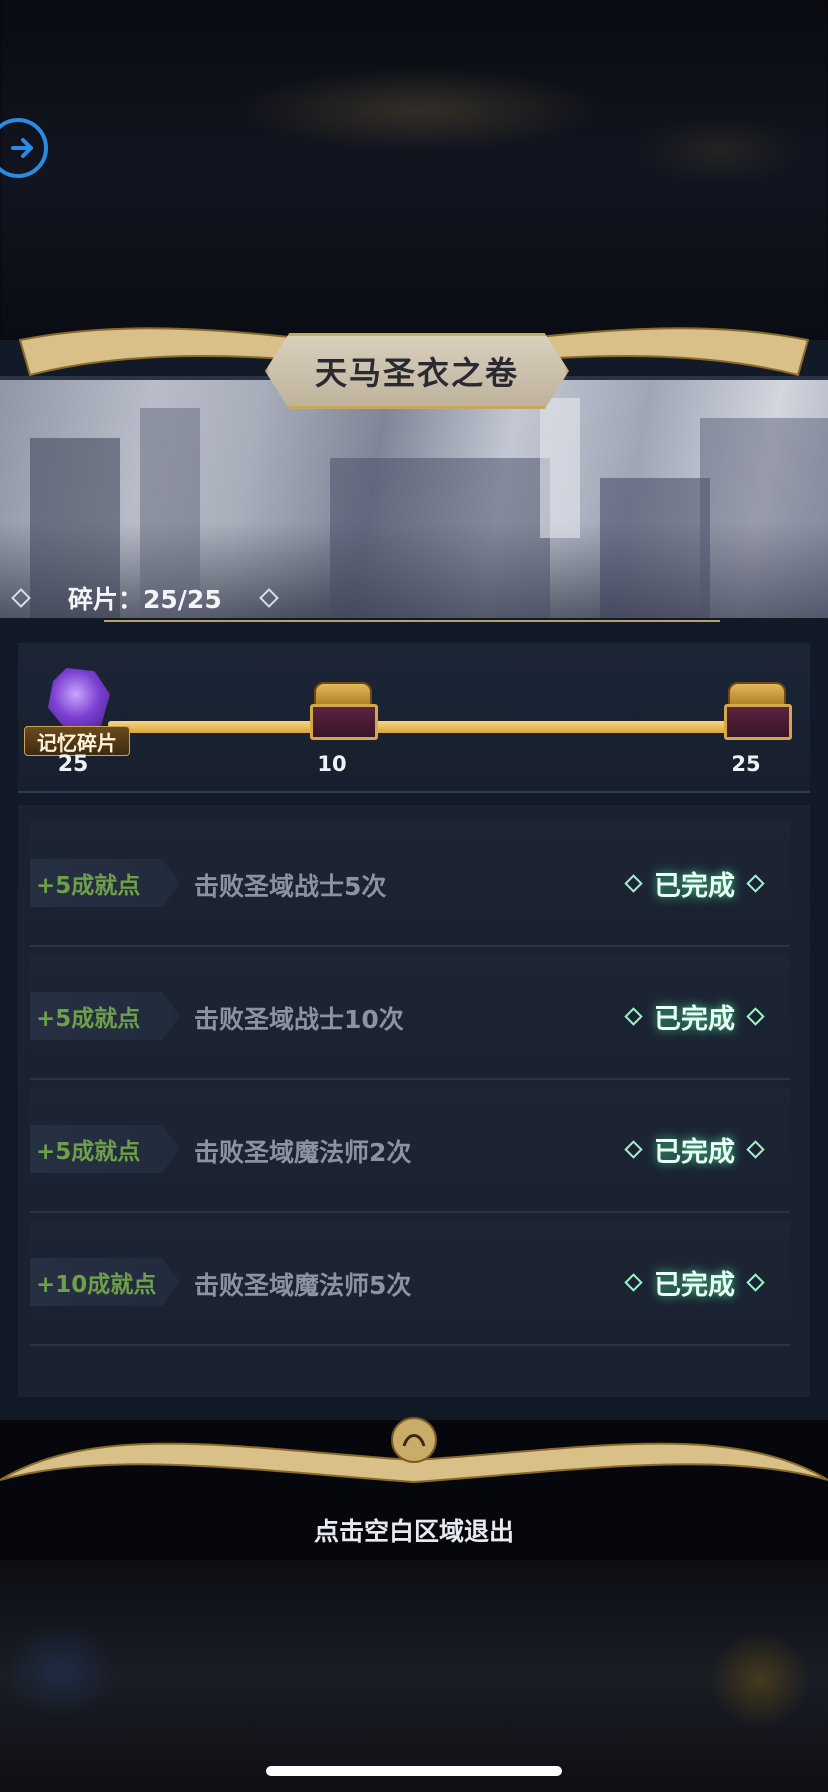 Image resolution: width=828 pixels, height=1792 pixels. I want to click on arrow-right-icon, so click(22, 148).